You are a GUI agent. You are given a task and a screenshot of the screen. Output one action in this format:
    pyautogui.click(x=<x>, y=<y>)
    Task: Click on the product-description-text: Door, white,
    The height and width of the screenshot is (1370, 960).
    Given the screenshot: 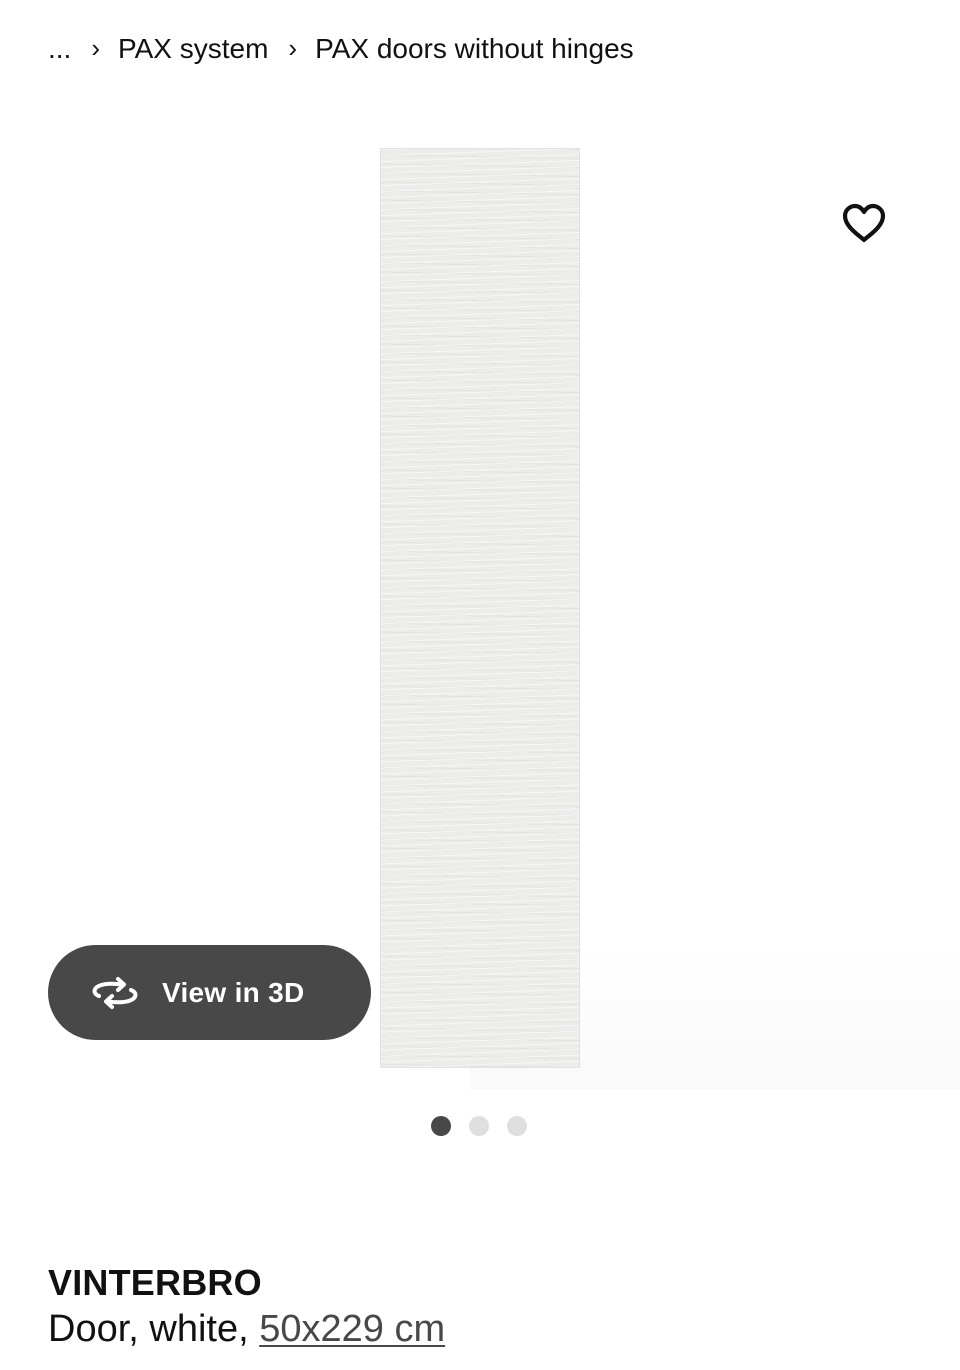 What is the action you would take?
    pyautogui.click(x=154, y=1329)
    